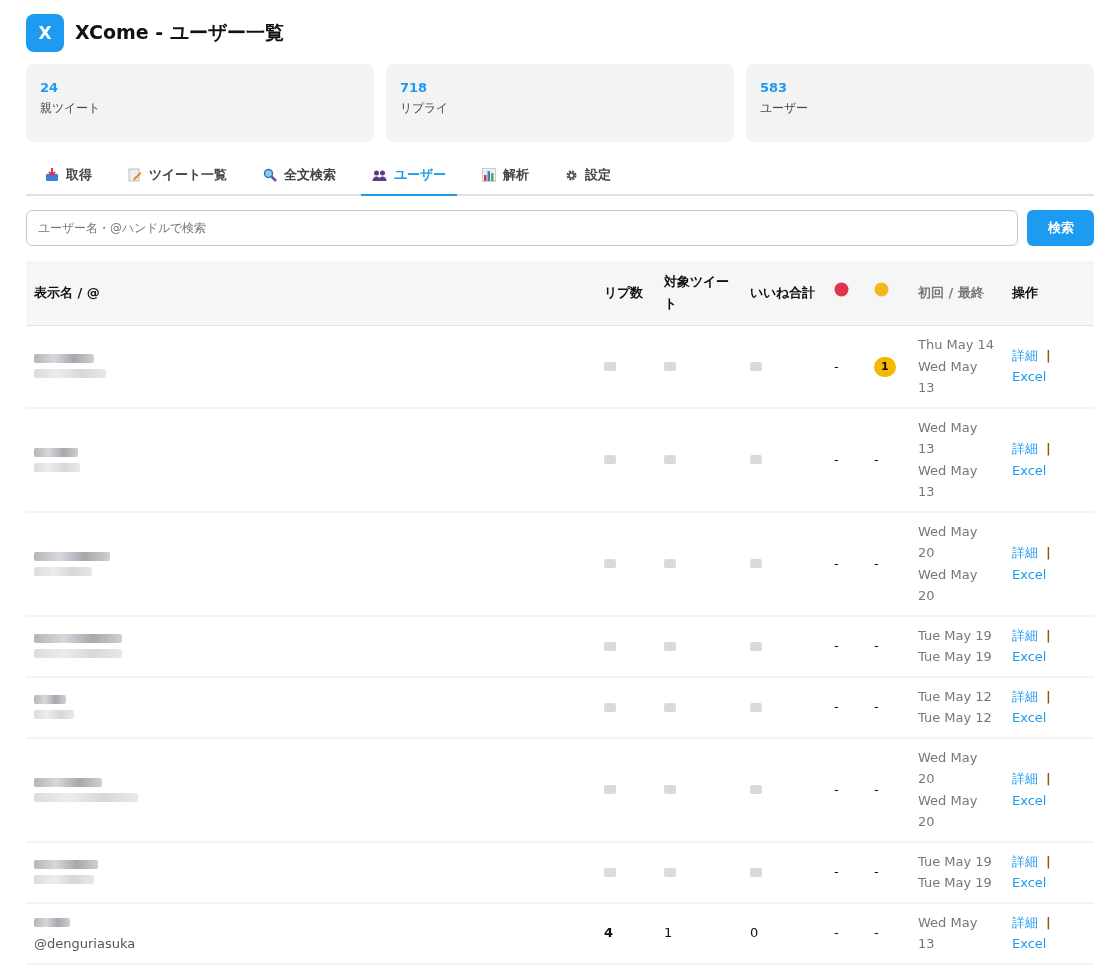 The height and width of the screenshot is (977, 1106). Describe the element at coordinates (1060, 228) in the screenshot. I see `search-button: 検索` at that location.